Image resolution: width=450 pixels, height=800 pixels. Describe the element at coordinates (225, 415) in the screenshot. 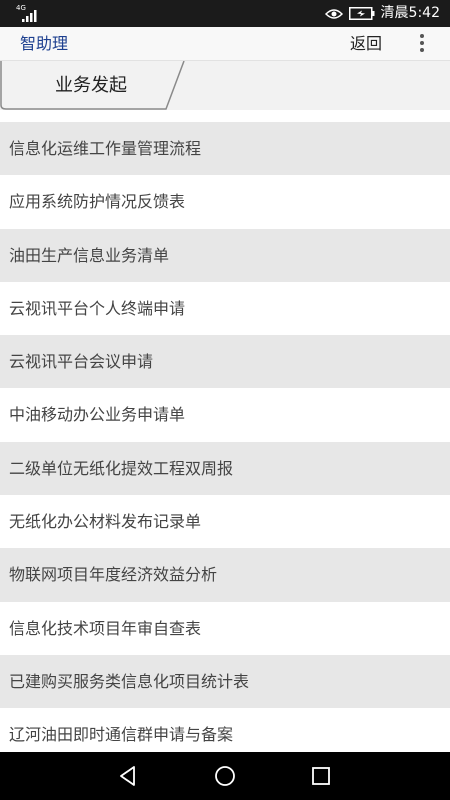

I see `list-item: 中油移动办公业务申请单` at that location.